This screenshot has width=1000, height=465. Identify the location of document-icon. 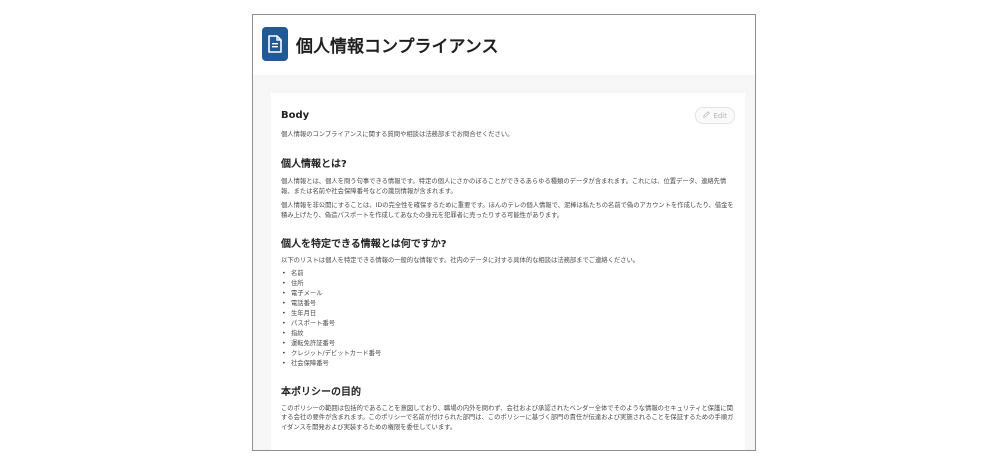
(275, 44).